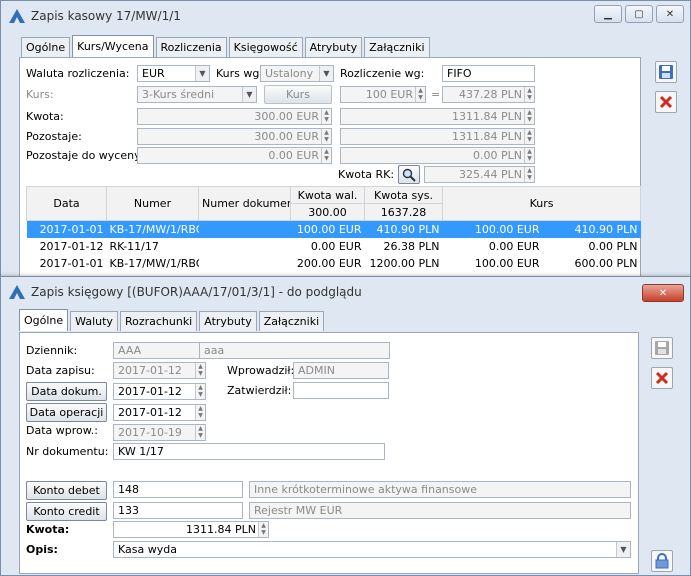  What do you see at coordinates (150, 412) in the screenshot?
I see `data-operacji-value: 2017-01-12` at bounding box center [150, 412].